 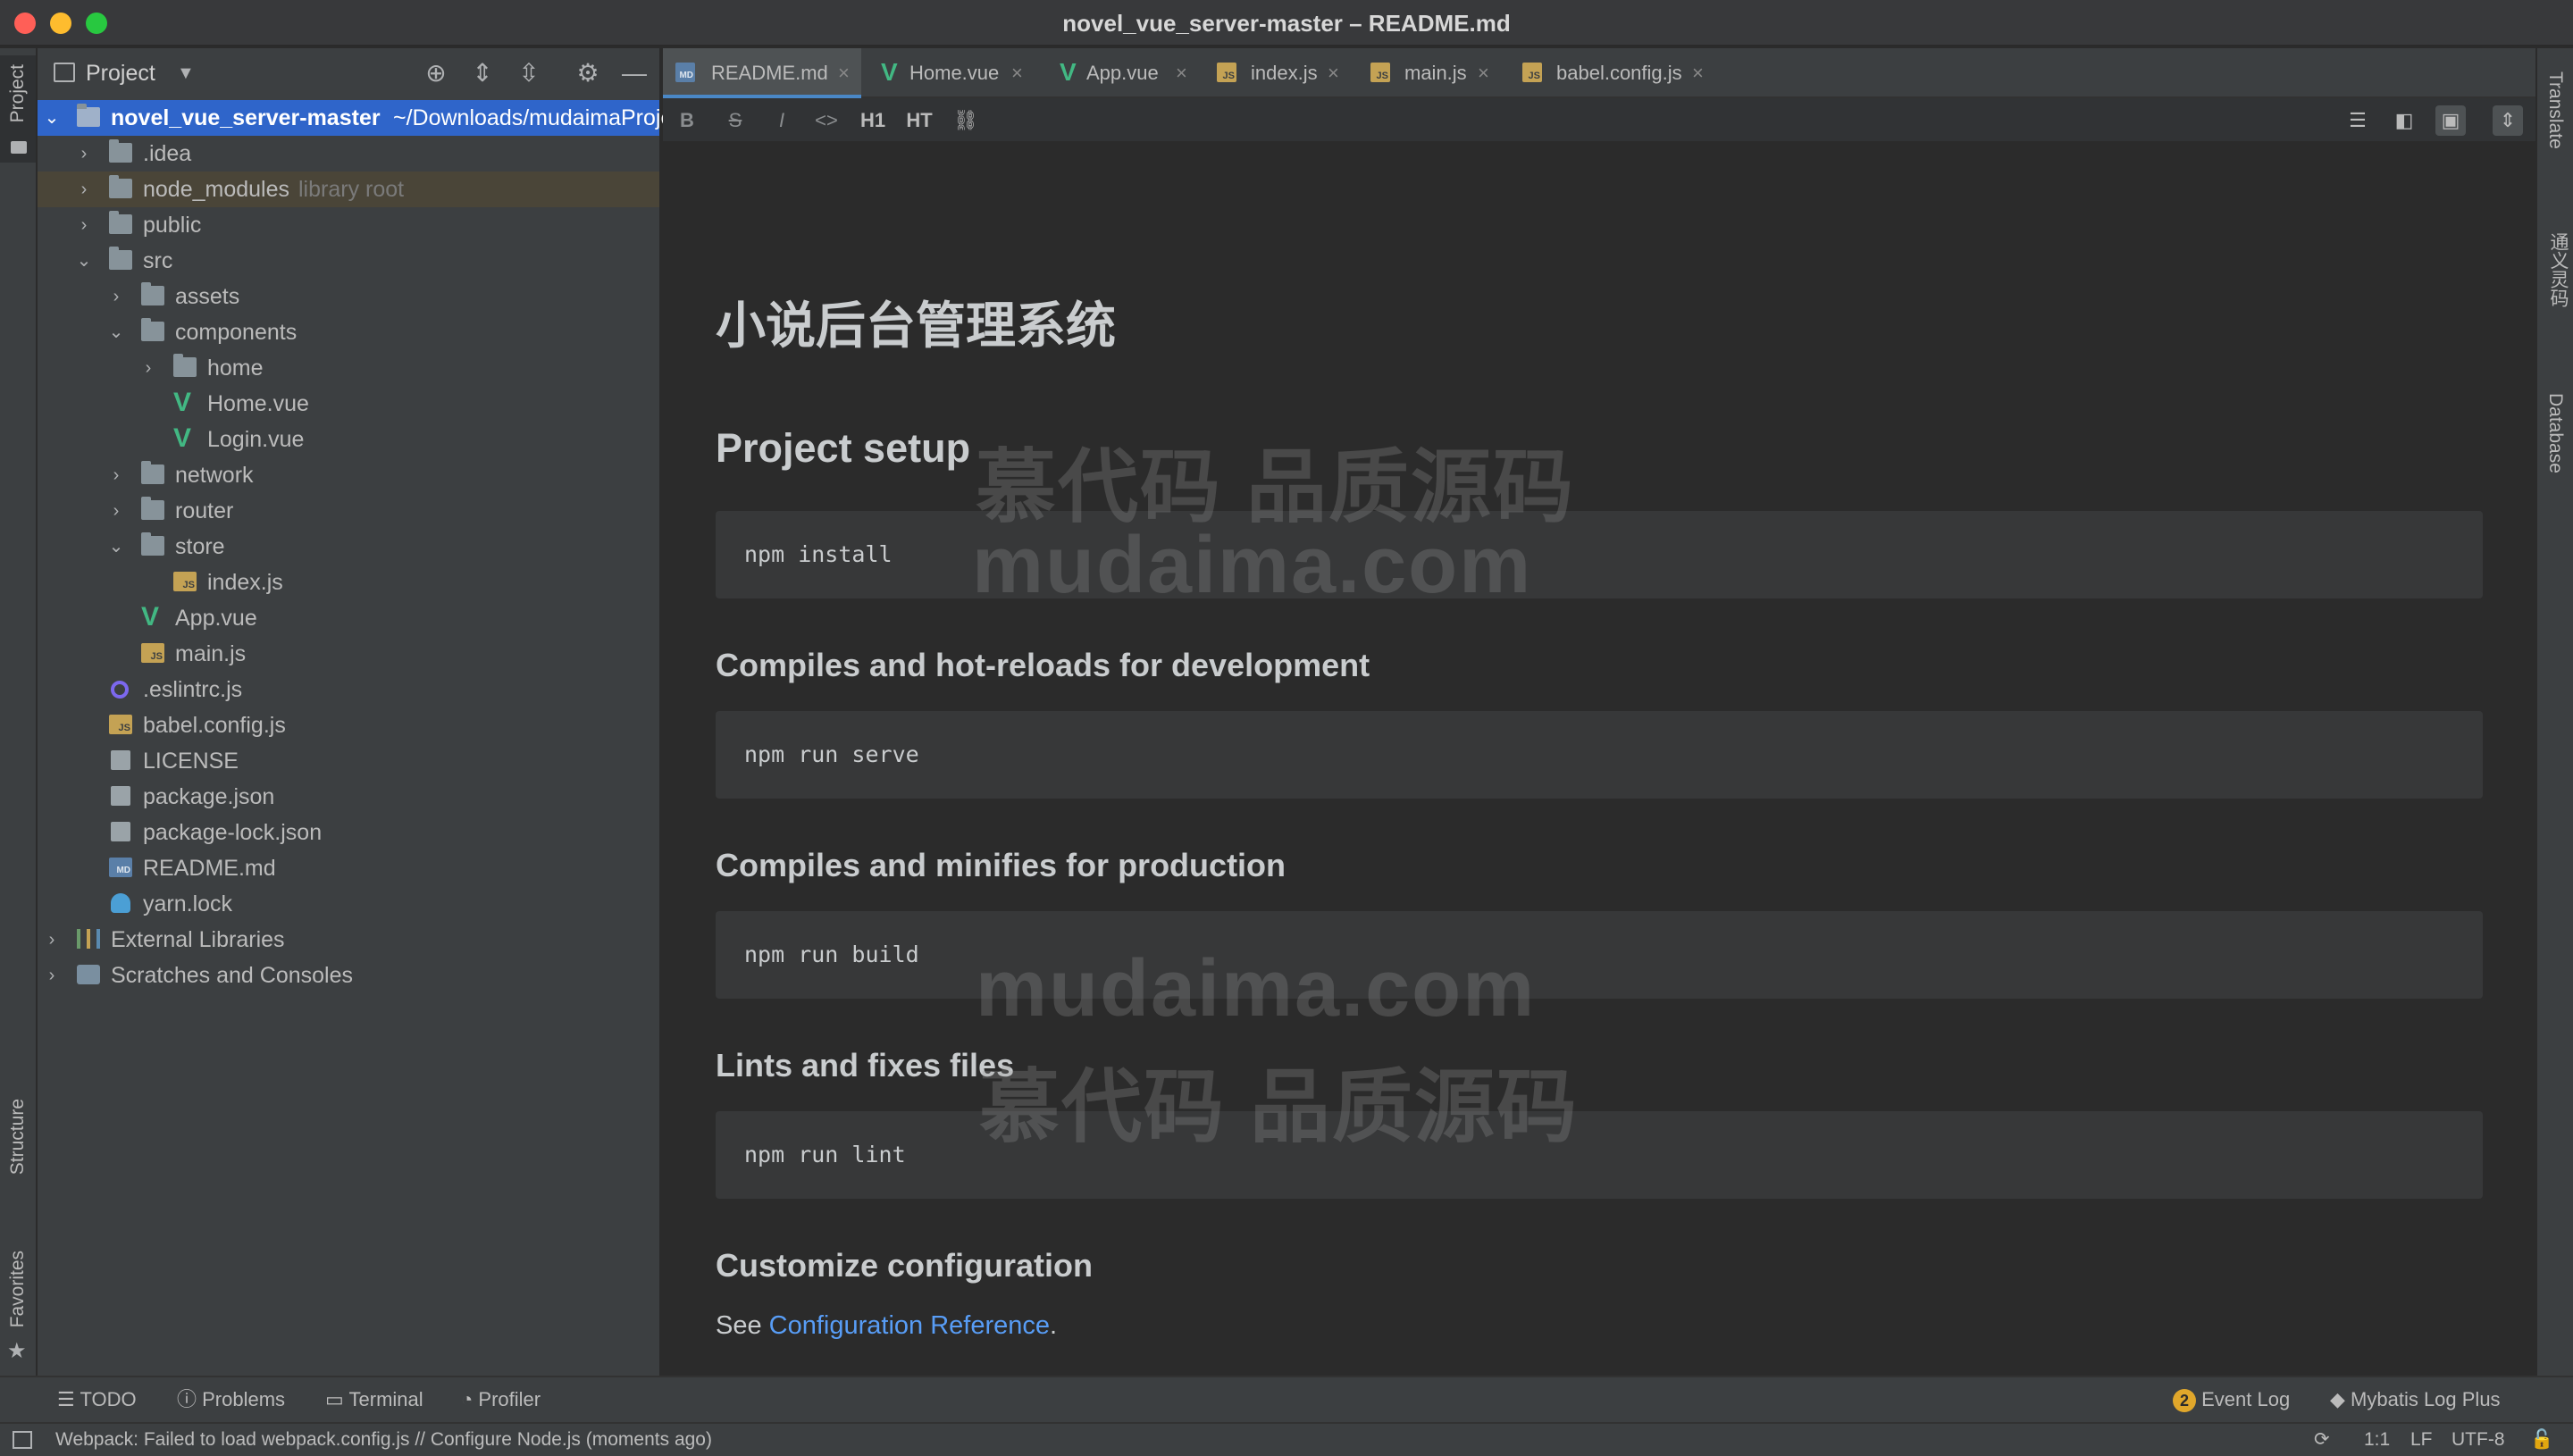 I want to click on configuration-reference-link: Configuration Reference, so click(x=909, y=1325).